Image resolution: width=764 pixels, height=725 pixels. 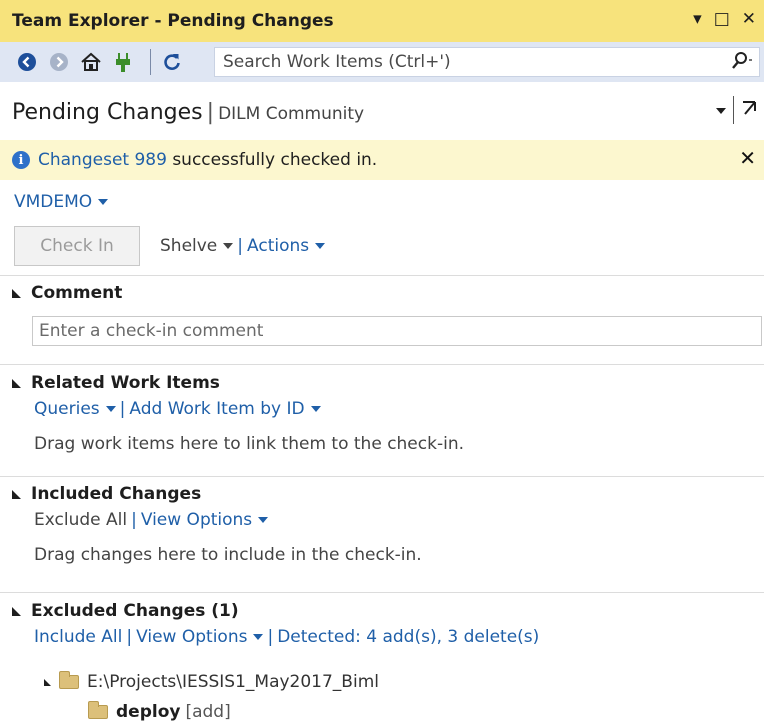 What do you see at coordinates (151, 331) in the screenshot?
I see `comment-placeholder: Enter a check-in comment` at bounding box center [151, 331].